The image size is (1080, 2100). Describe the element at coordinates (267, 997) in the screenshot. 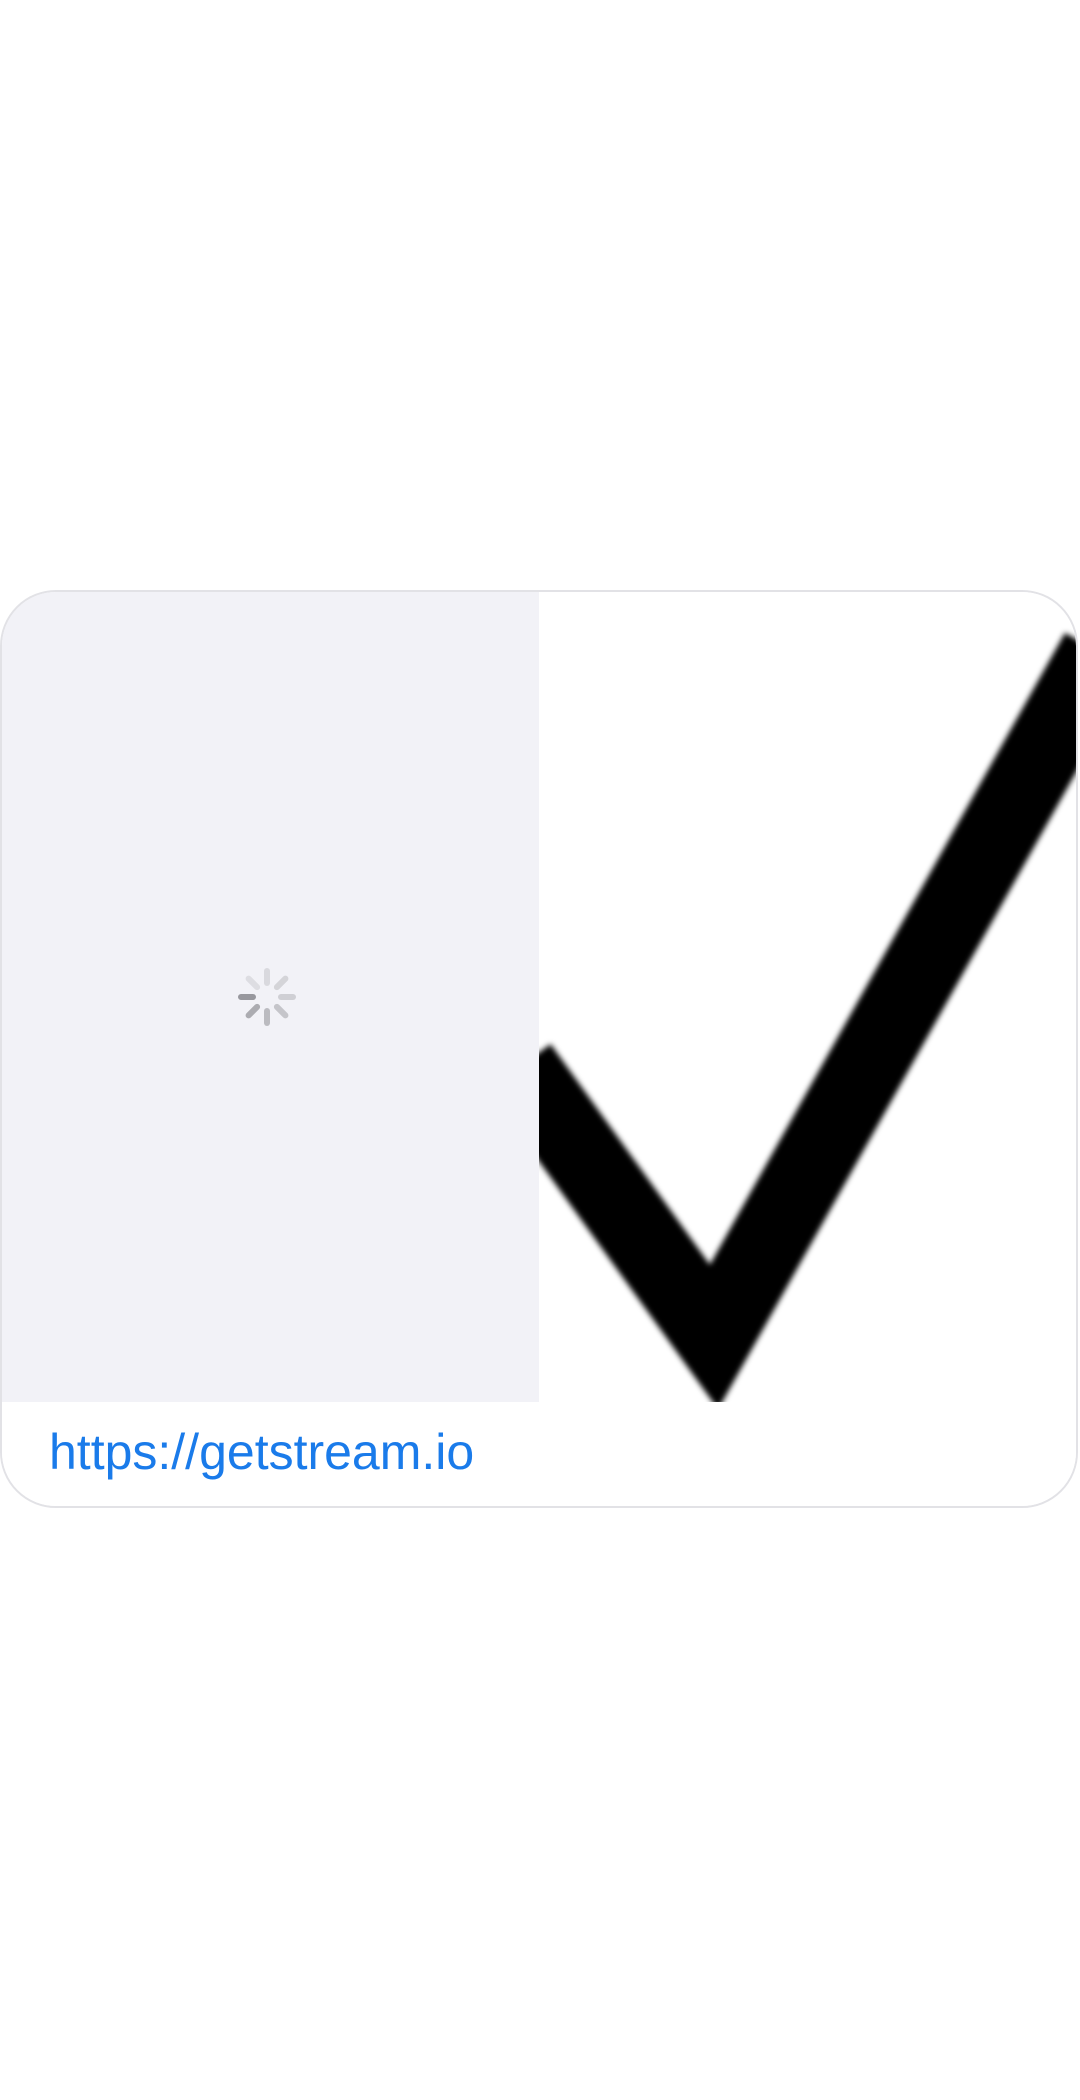

I see `activity-spinner-icon` at that location.